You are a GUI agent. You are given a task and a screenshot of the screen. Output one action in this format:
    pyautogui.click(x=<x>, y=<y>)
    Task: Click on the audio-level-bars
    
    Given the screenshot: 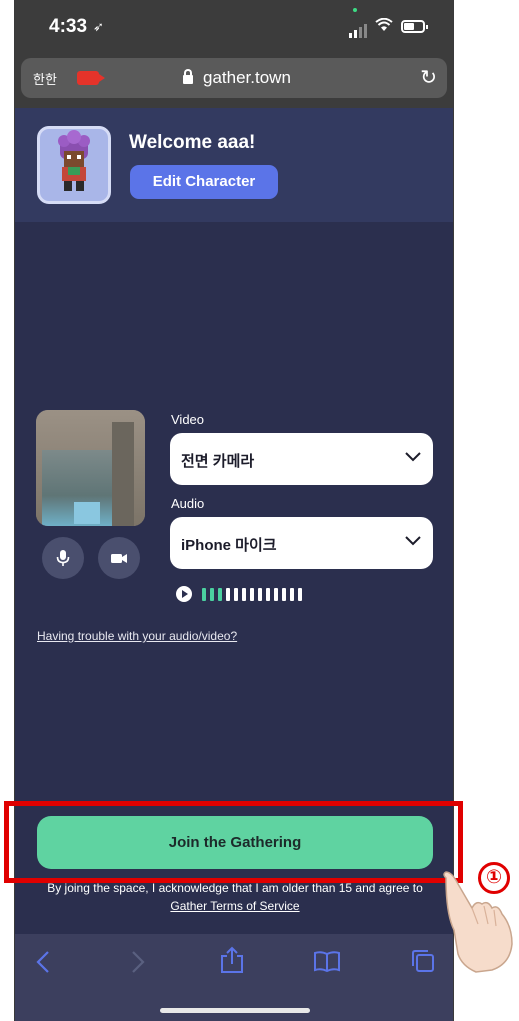 What is the action you would take?
    pyautogui.click(x=254, y=597)
    